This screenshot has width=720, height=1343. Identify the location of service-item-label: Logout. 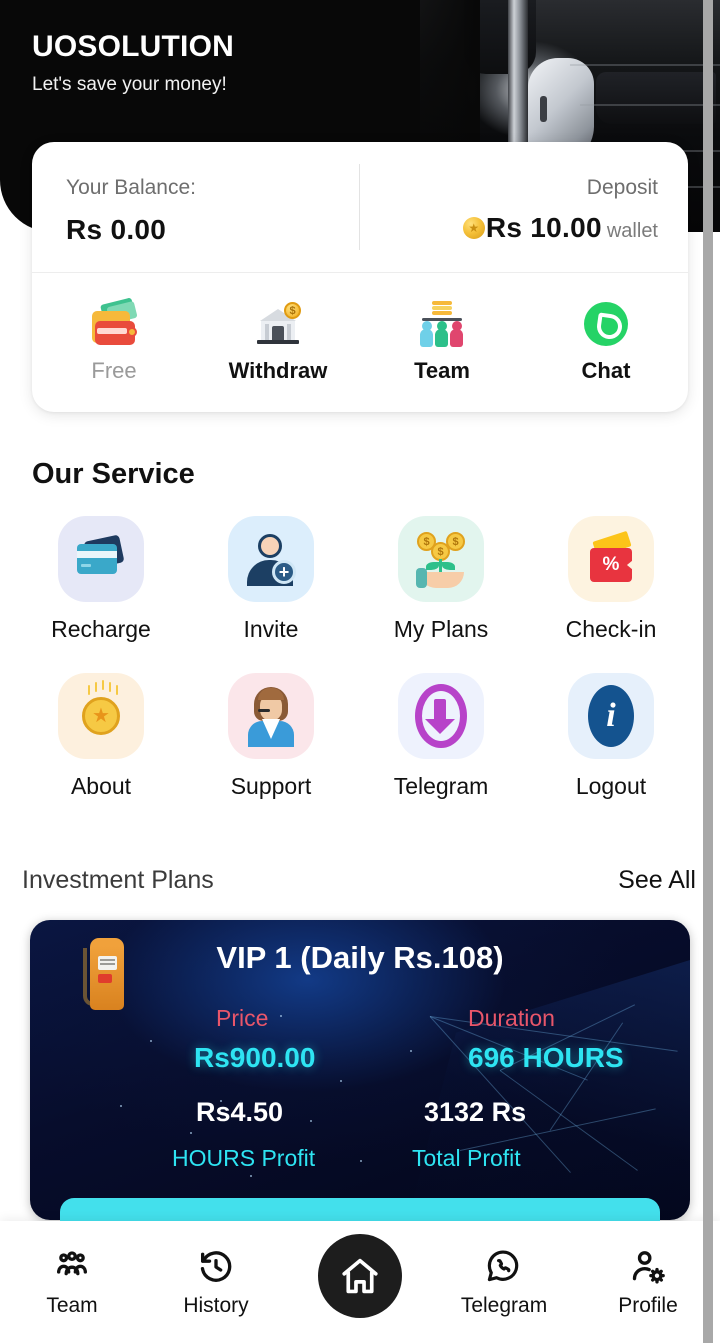
(611, 786).